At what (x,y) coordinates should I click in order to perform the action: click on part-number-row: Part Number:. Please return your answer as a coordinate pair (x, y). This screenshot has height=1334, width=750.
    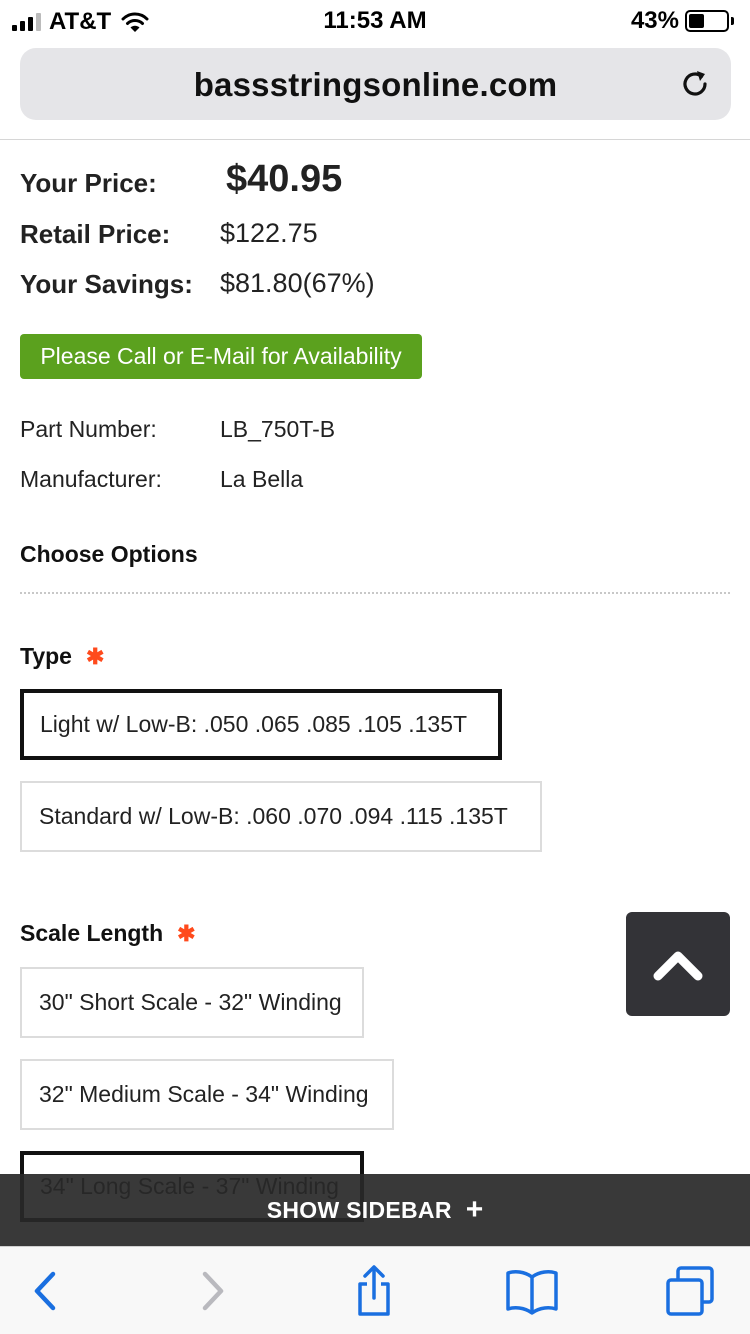
    Looking at the image, I should click on (88, 429).